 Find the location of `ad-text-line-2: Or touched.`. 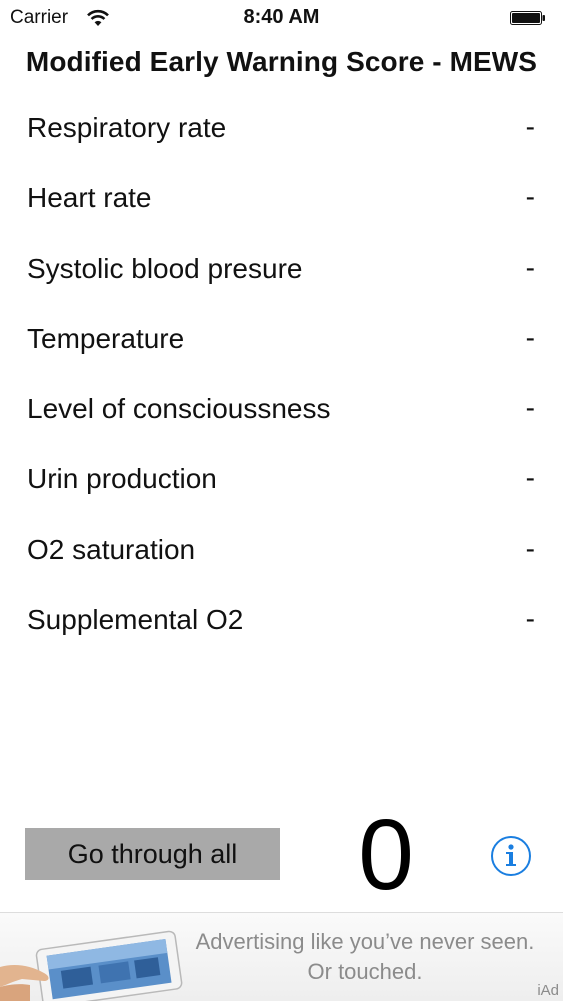

ad-text-line-2: Or touched. is located at coordinates (365, 971).